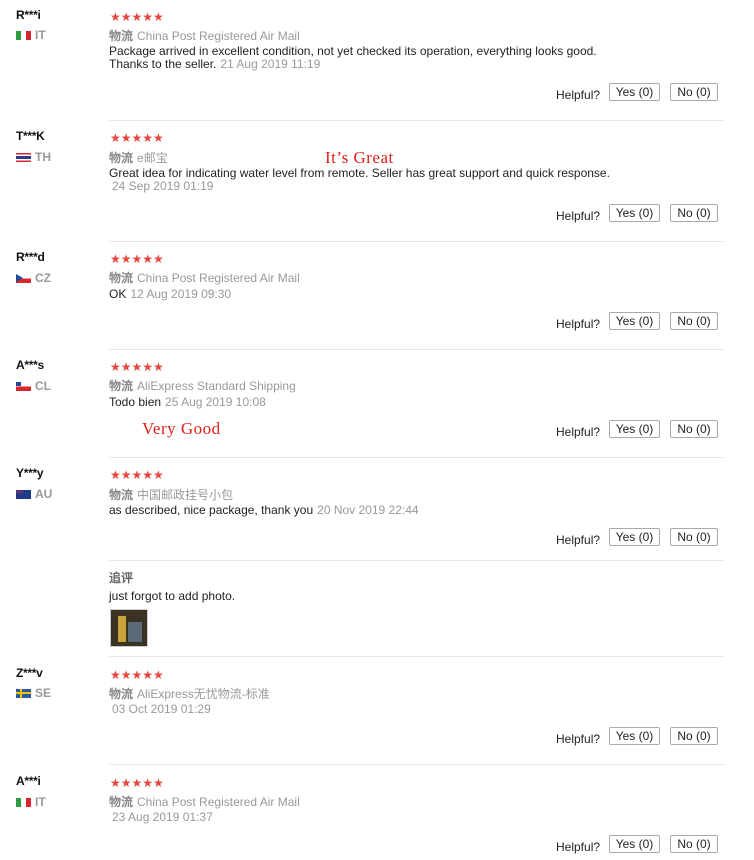 The image size is (754, 860). Describe the element at coordinates (30, 136) in the screenshot. I see `reviewer-name: T***K` at that location.